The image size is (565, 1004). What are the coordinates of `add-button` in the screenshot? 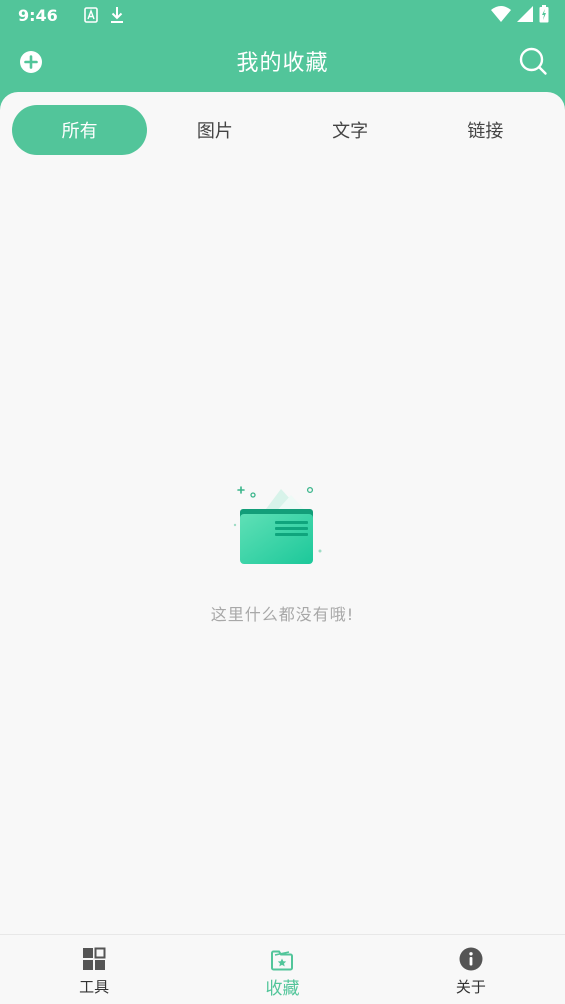 It's located at (31, 62).